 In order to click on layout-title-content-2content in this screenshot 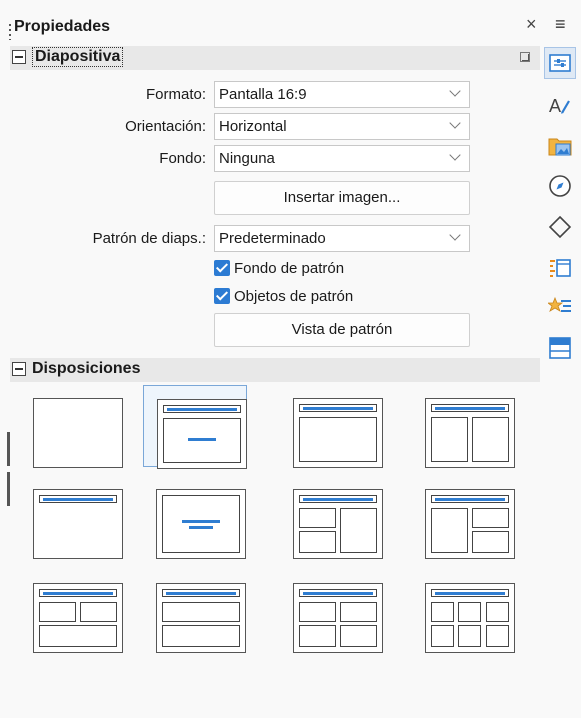, I will do `click(464, 517)`.